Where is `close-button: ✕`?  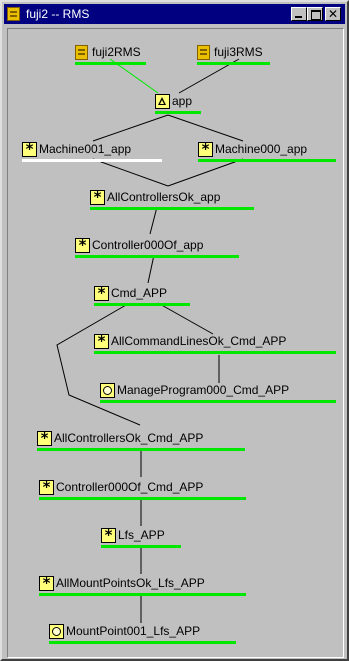
close-button: ✕ is located at coordinates (333, 14).